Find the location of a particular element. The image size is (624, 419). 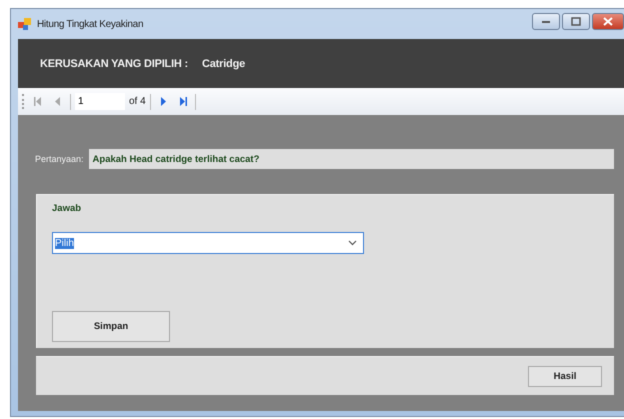

position-field: 1 is located at coordinates (100, 101).